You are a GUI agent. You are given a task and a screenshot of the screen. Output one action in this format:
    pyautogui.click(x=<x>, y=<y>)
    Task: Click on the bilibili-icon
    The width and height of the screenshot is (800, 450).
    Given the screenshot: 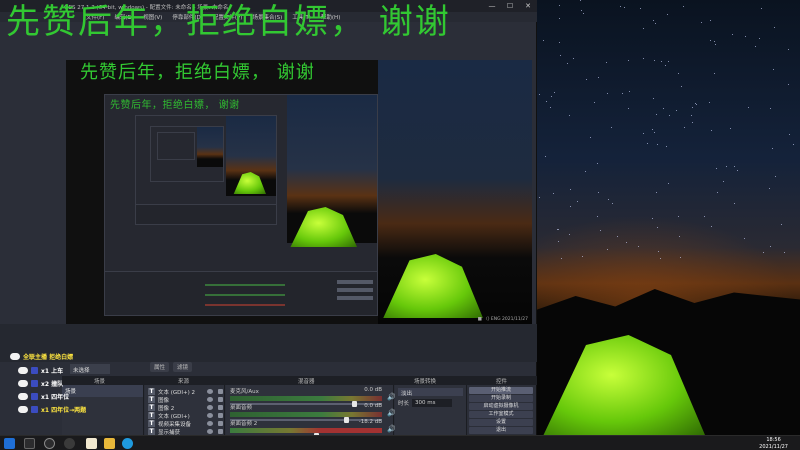 What is the action you would take?
    pyautogui.click(x=91, y=443)
    